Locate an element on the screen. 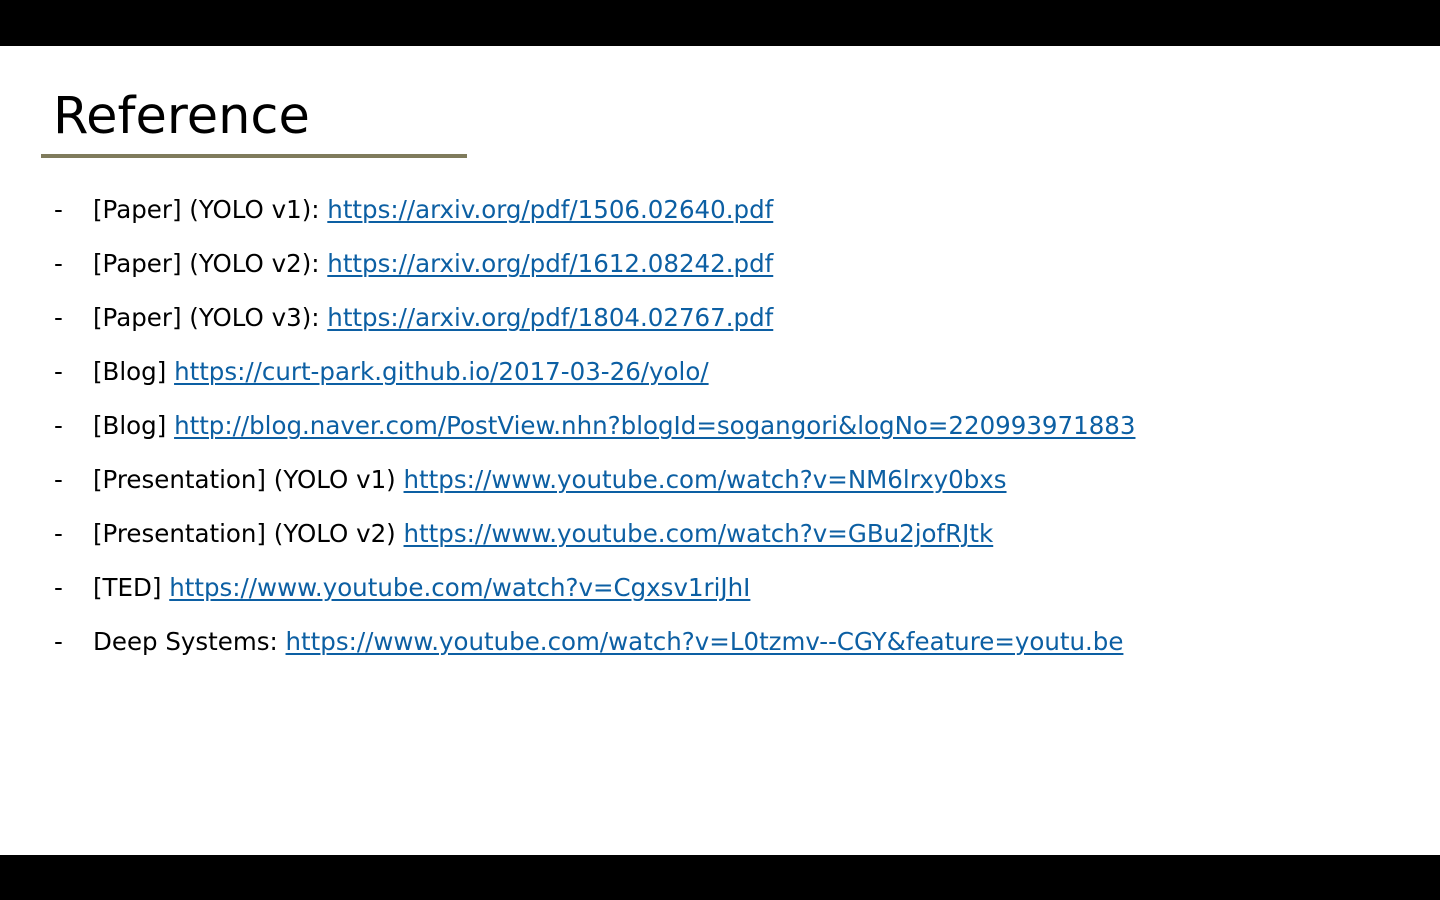 This screenshot has width=1440, height=900. reference-link: https://arxiv.org/pdf/1506.02640.pdf is located at coordinates (550, 209).